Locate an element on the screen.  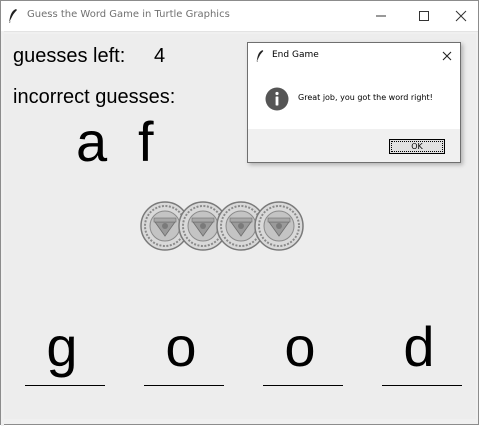
ok-button: OK is located at coordinates (417, 146).